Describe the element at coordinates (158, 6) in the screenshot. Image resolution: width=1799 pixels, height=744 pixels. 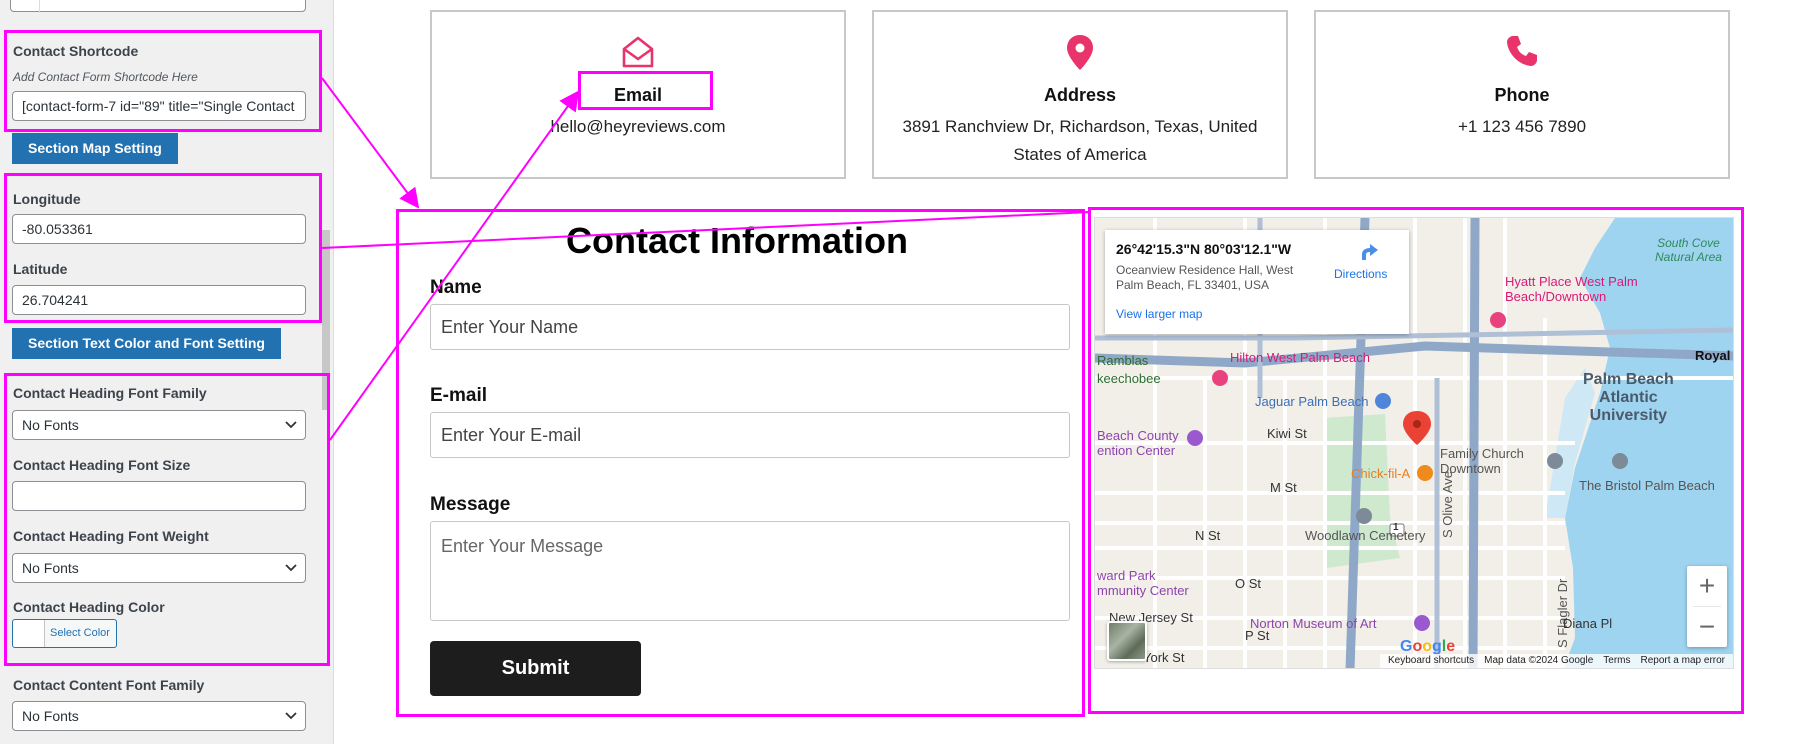
I see `previous-field-stub` at that location.